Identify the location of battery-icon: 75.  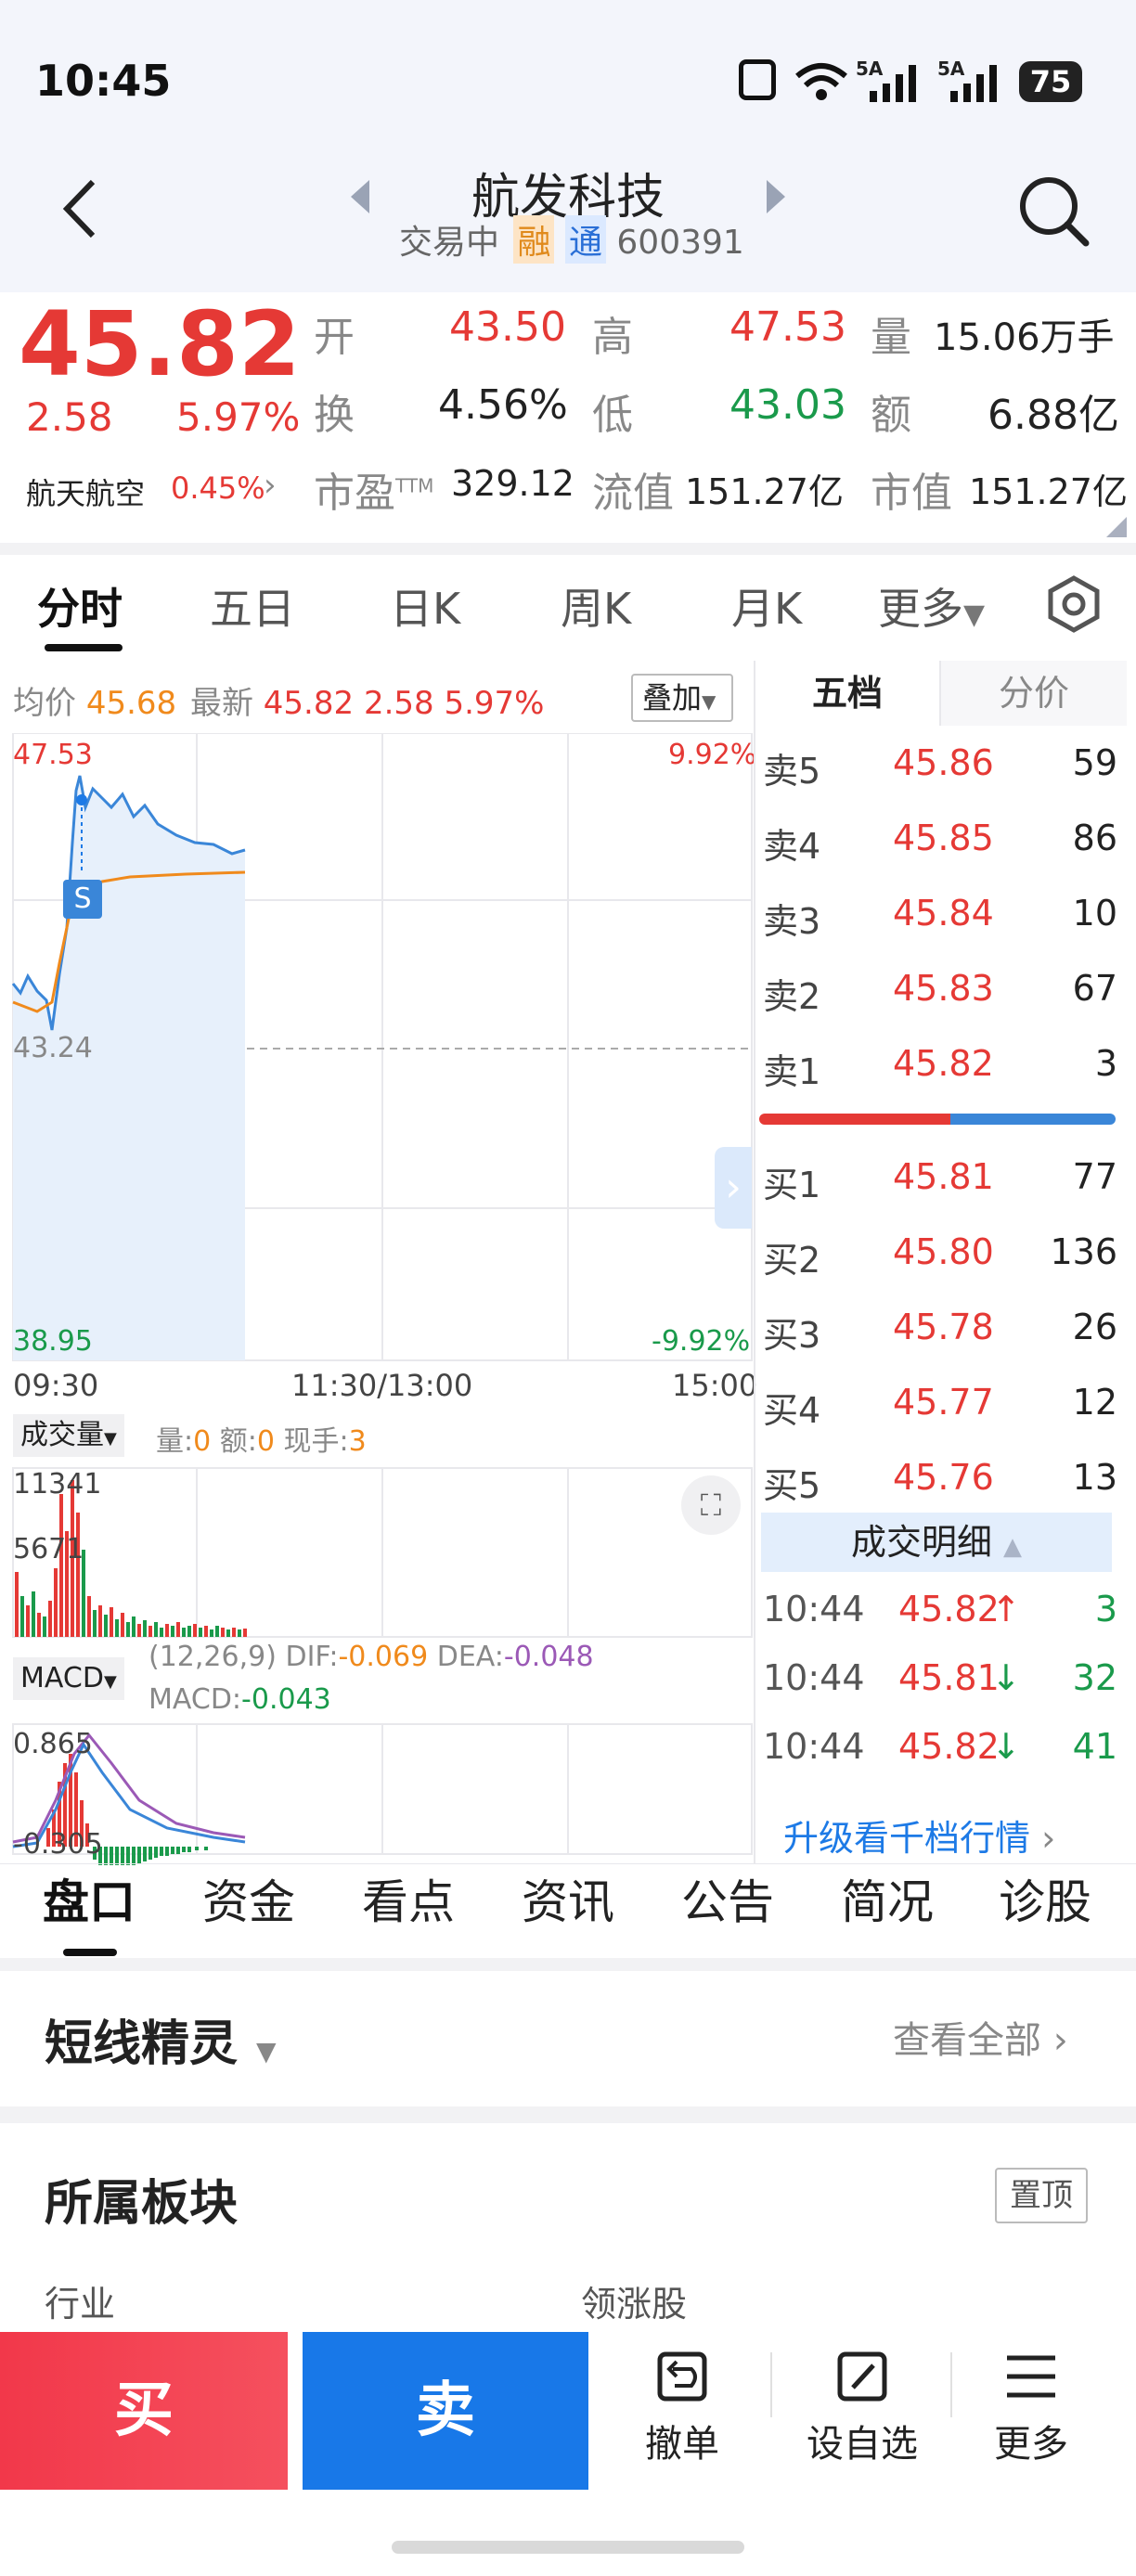
(1050, 82).